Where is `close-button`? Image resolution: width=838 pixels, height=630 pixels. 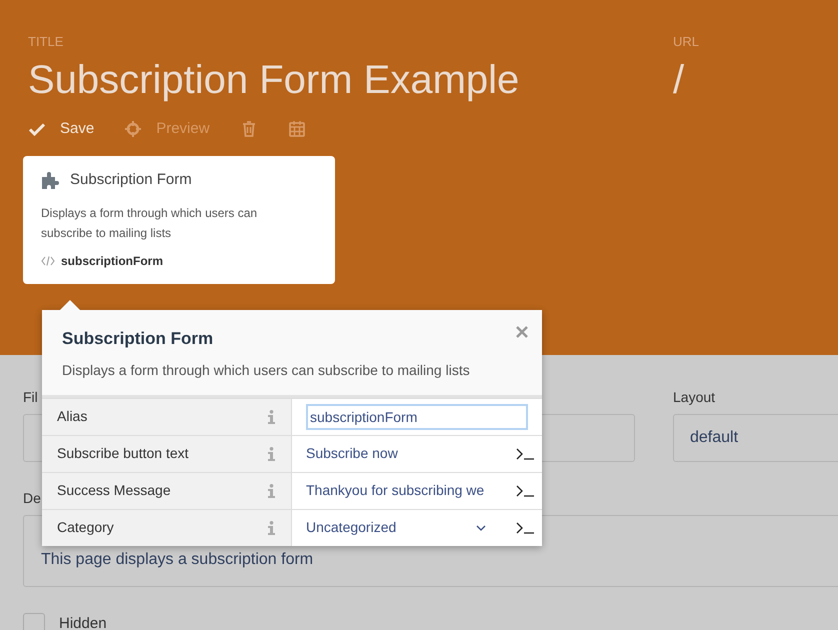
close-button is located at coordinates (522, 332).